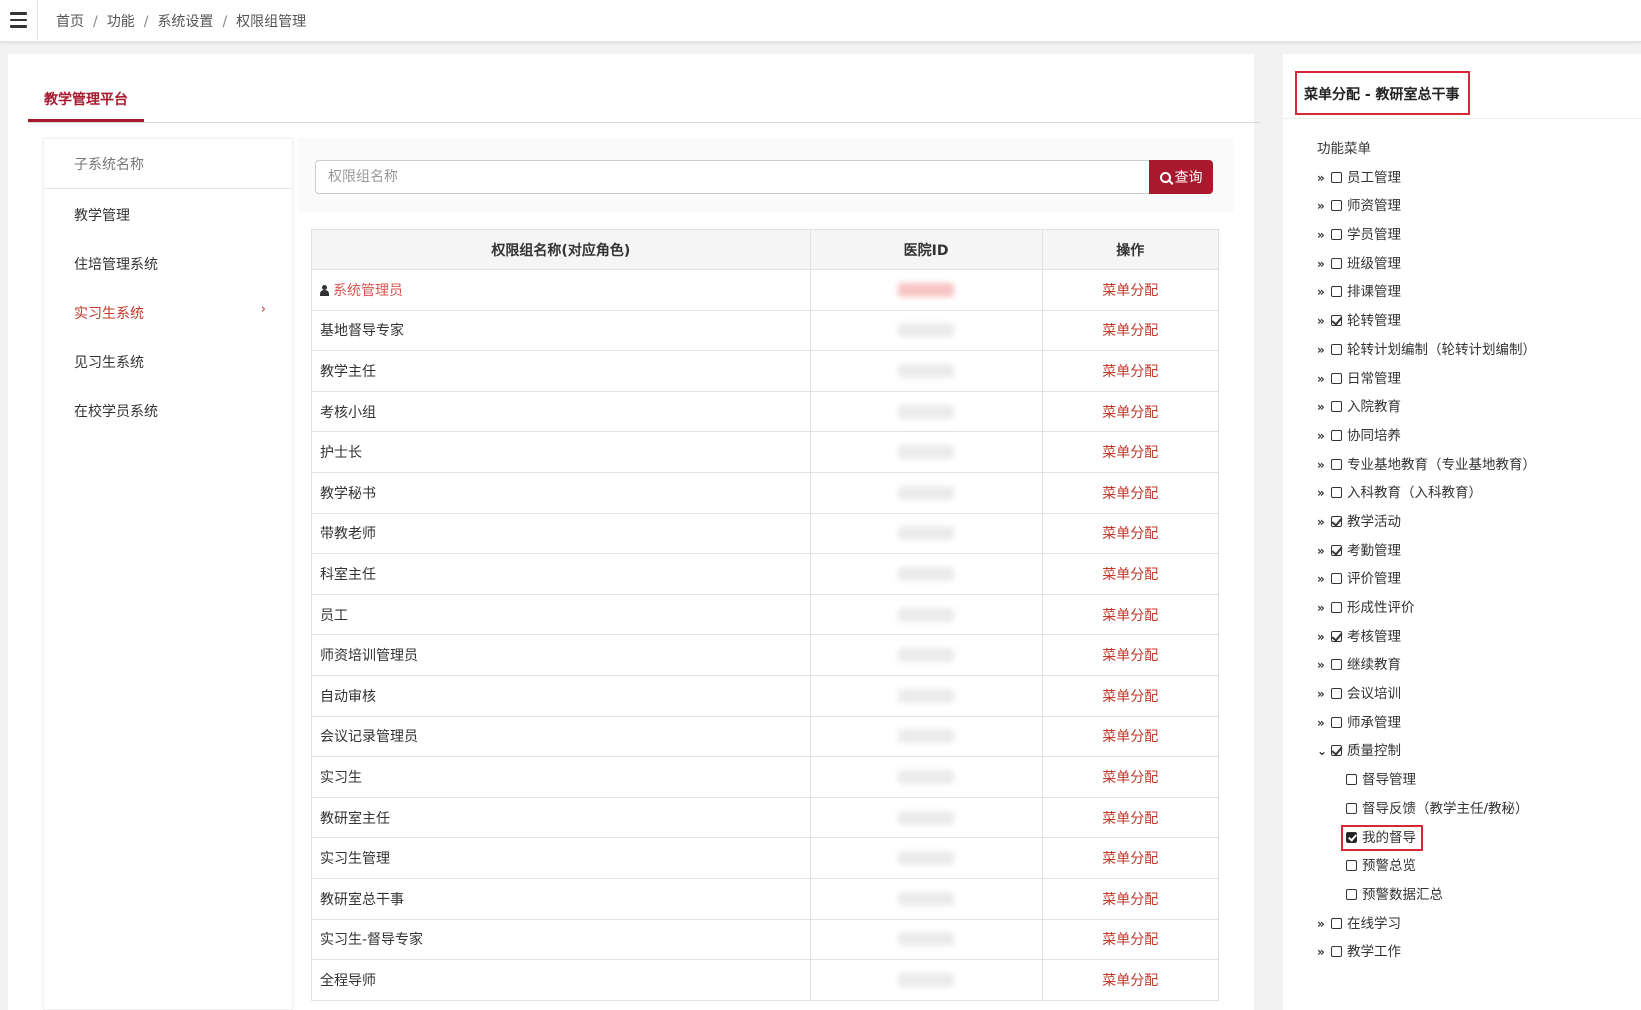 The width and height of the screenshot is (1641, 1010). Describe the element at coordinates (19, 20) in the screenshot. I see `hamburger-menu-icon` at that location.